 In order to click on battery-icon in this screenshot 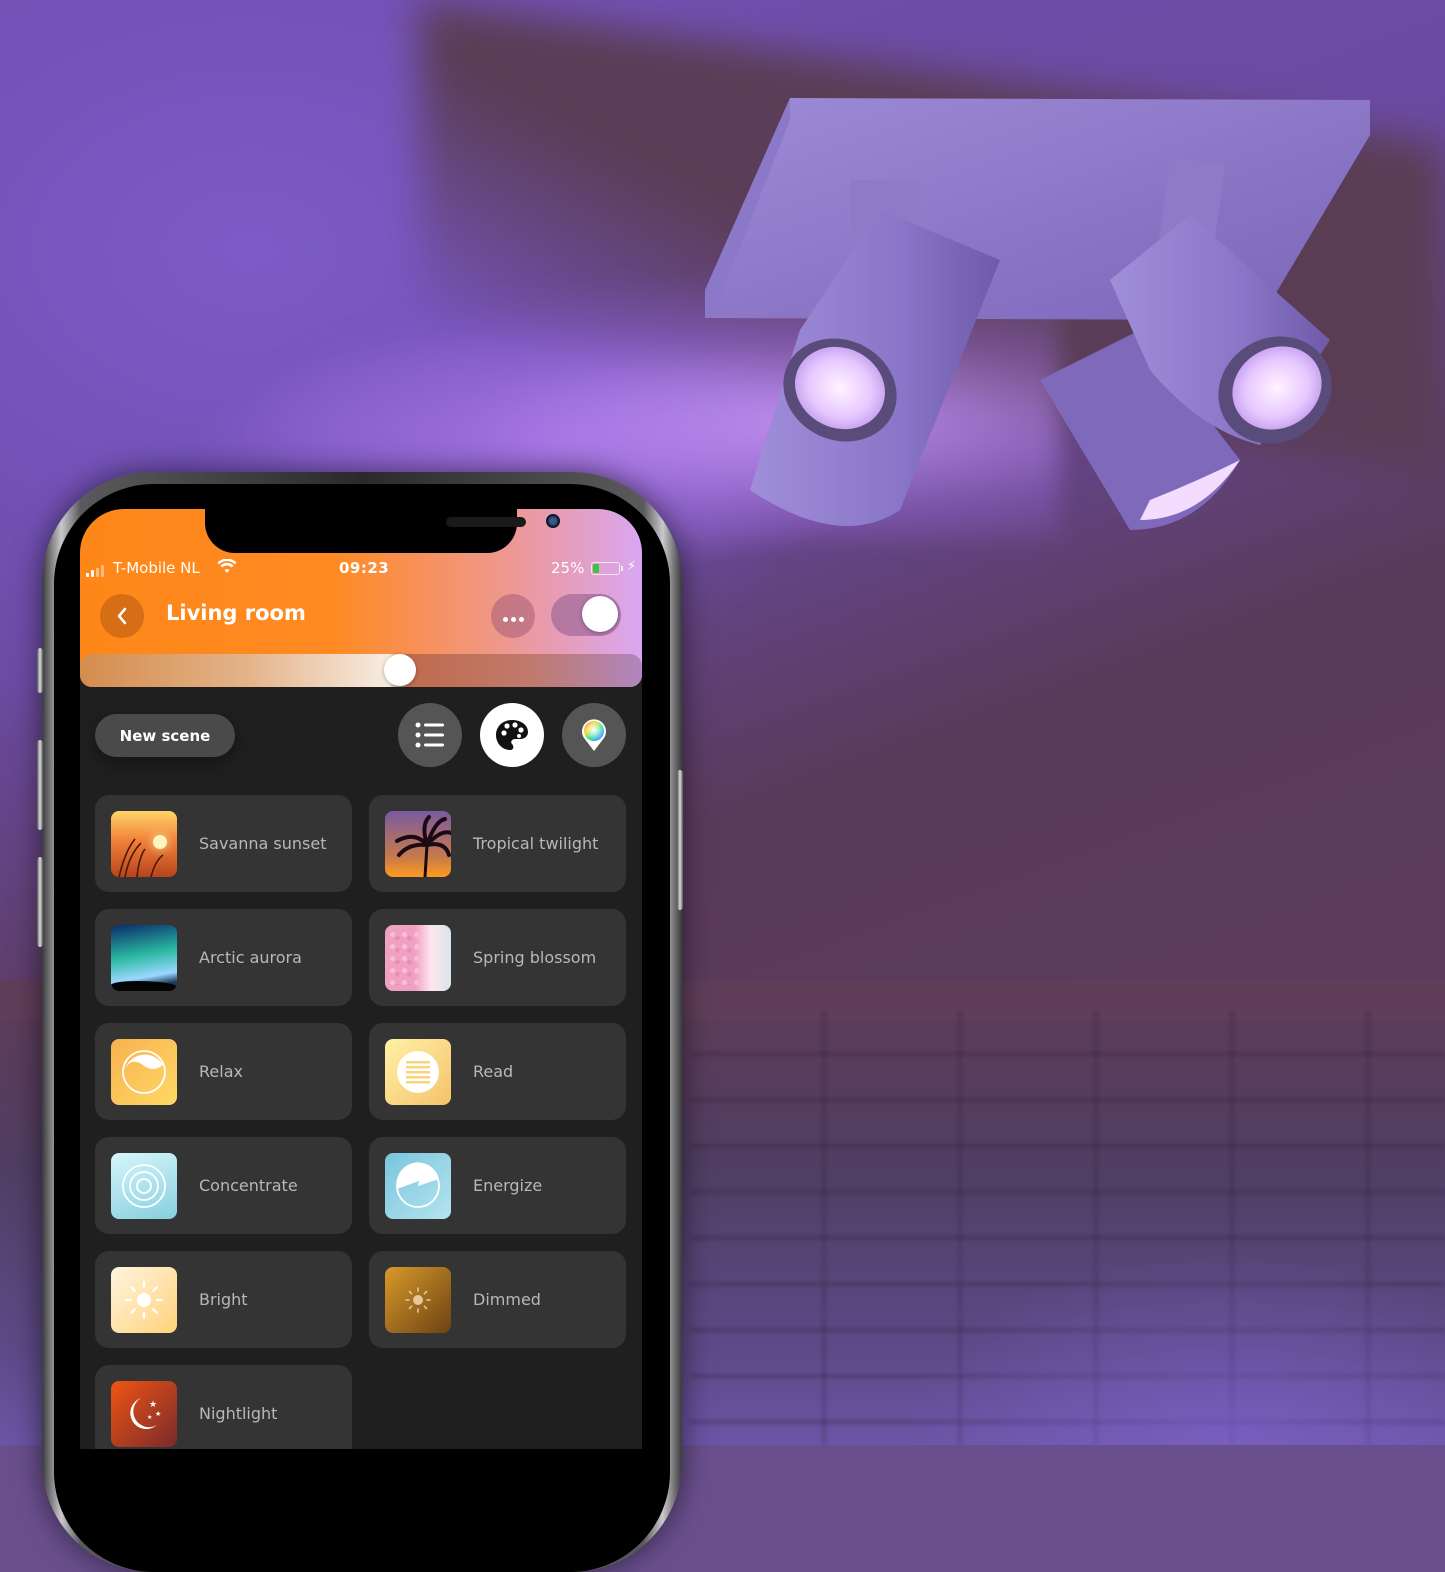, I will do `click(607, 568)`.